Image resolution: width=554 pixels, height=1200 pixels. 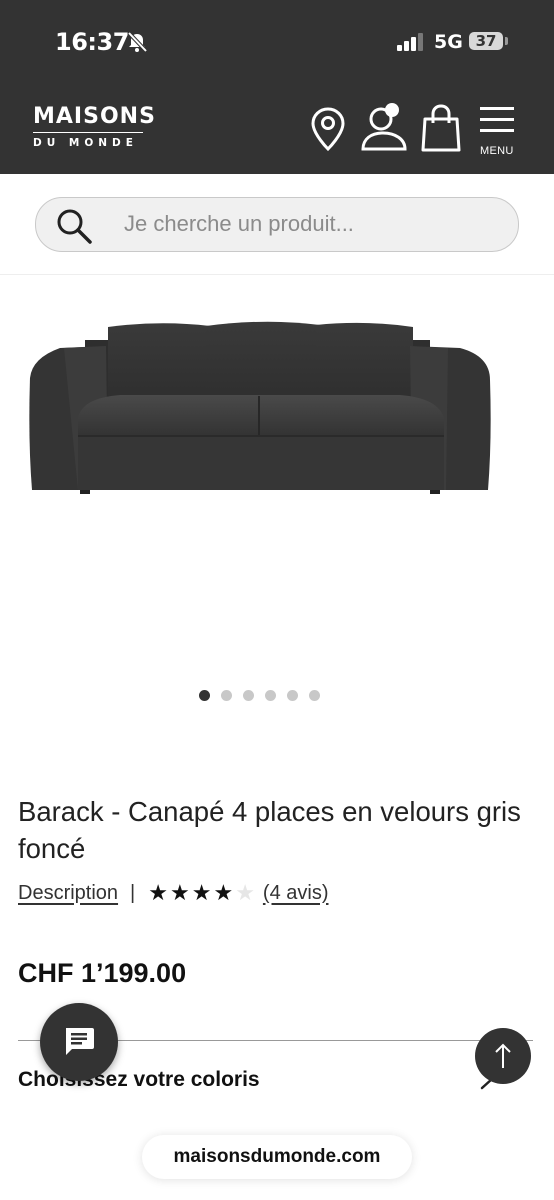 What do you see at coordinates (88, 132) in the screenshot?
I see `logo-divider` at bounding box center [88, 132].